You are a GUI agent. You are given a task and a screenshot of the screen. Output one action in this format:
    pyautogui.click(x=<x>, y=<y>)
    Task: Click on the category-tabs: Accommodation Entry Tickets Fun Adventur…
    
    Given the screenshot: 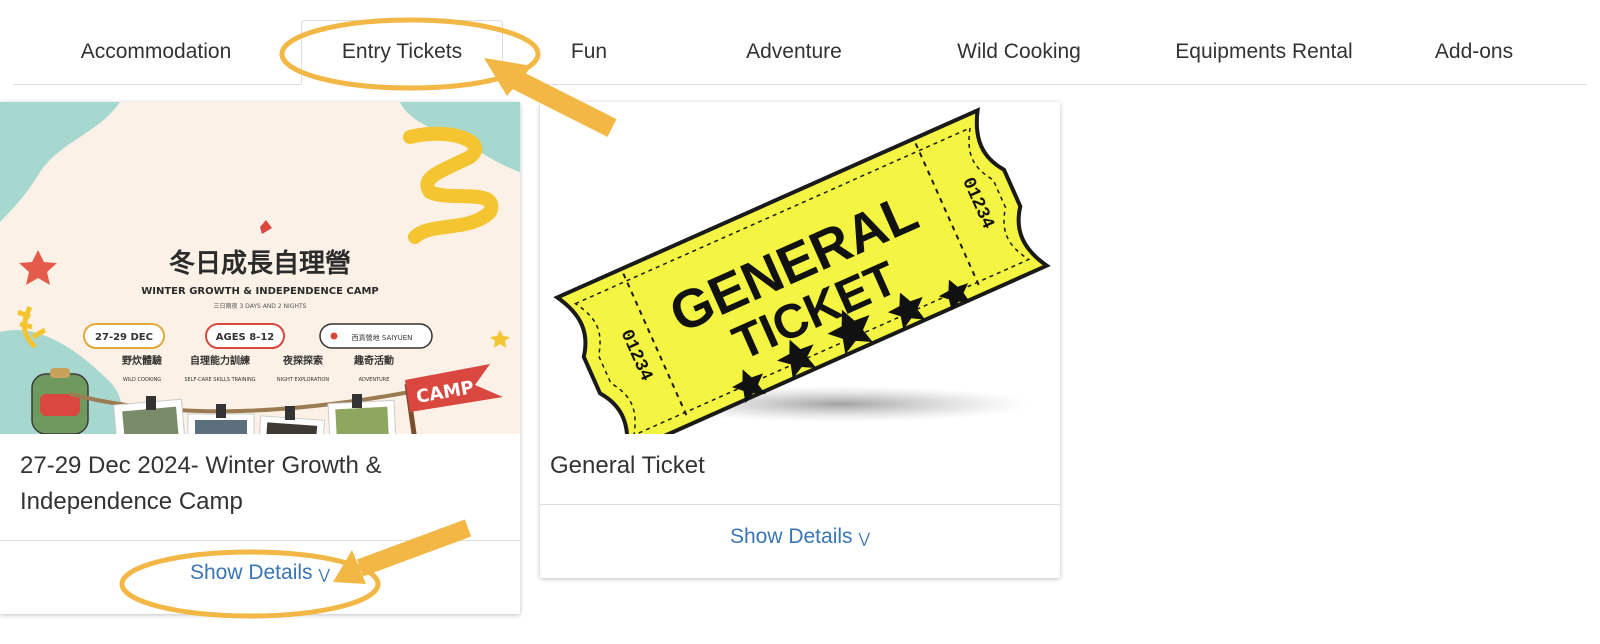 What is the action you would take?
    pyautogui.click(x=800, y=52)
    